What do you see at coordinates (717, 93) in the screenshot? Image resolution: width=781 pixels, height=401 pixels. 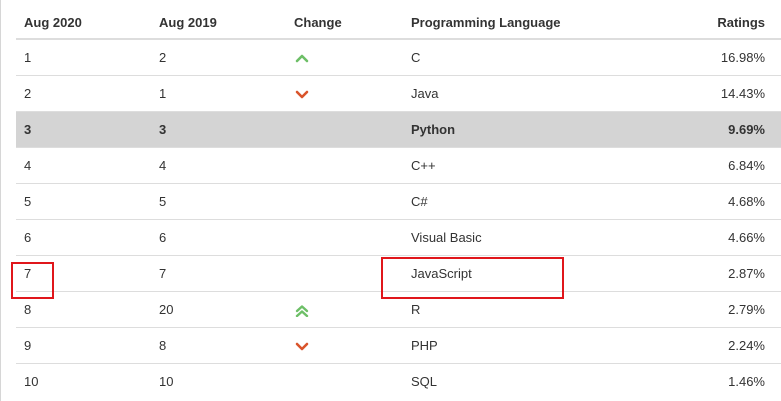 I see `cell-ratings: 14.43%` at bounding box center [717, 93].